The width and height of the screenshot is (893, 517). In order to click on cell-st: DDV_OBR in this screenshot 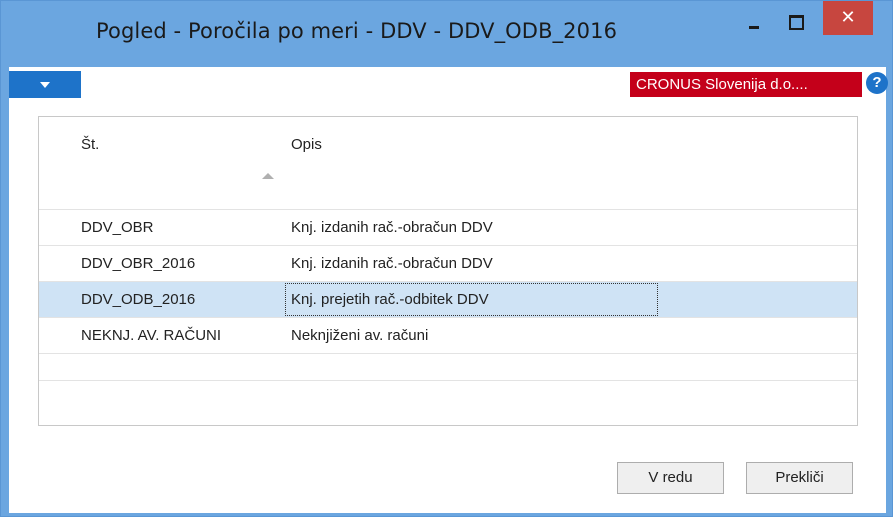, I will do `click(117, 227)`.